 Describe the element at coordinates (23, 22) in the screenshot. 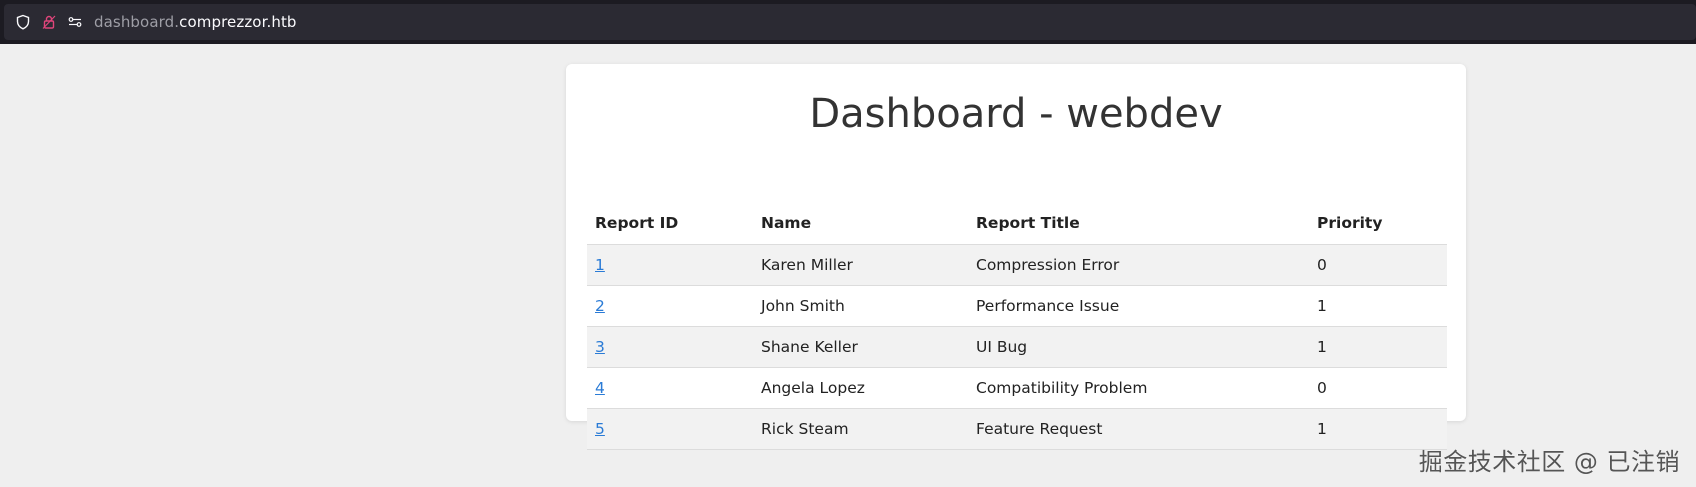

I see `shield-icon` at that location.